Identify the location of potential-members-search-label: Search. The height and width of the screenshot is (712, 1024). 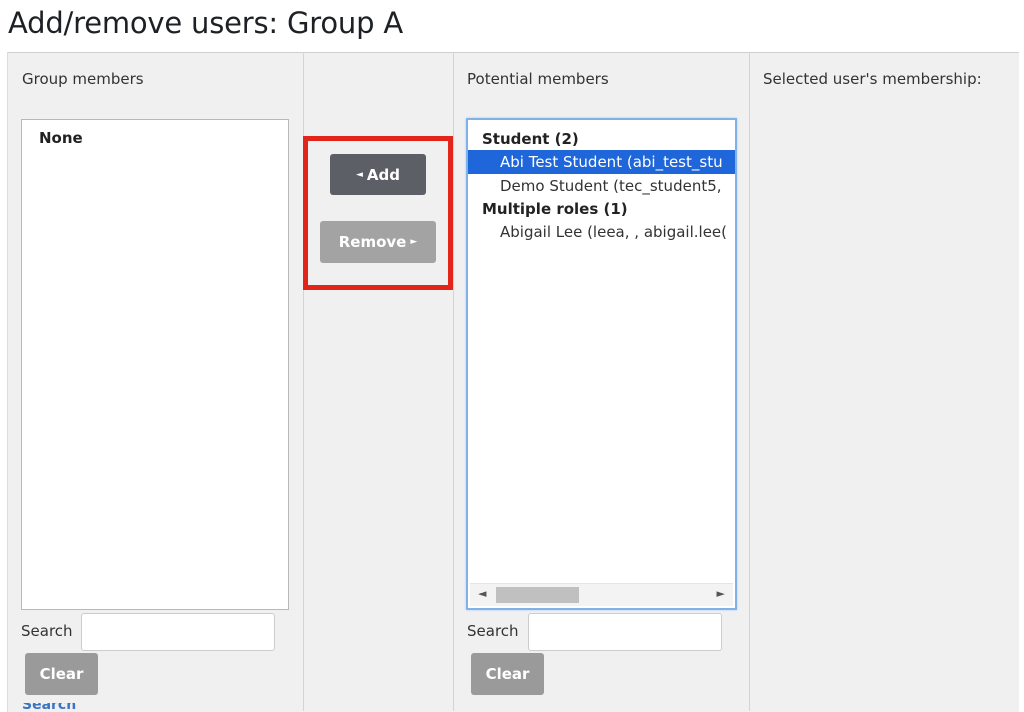
(493, 631).